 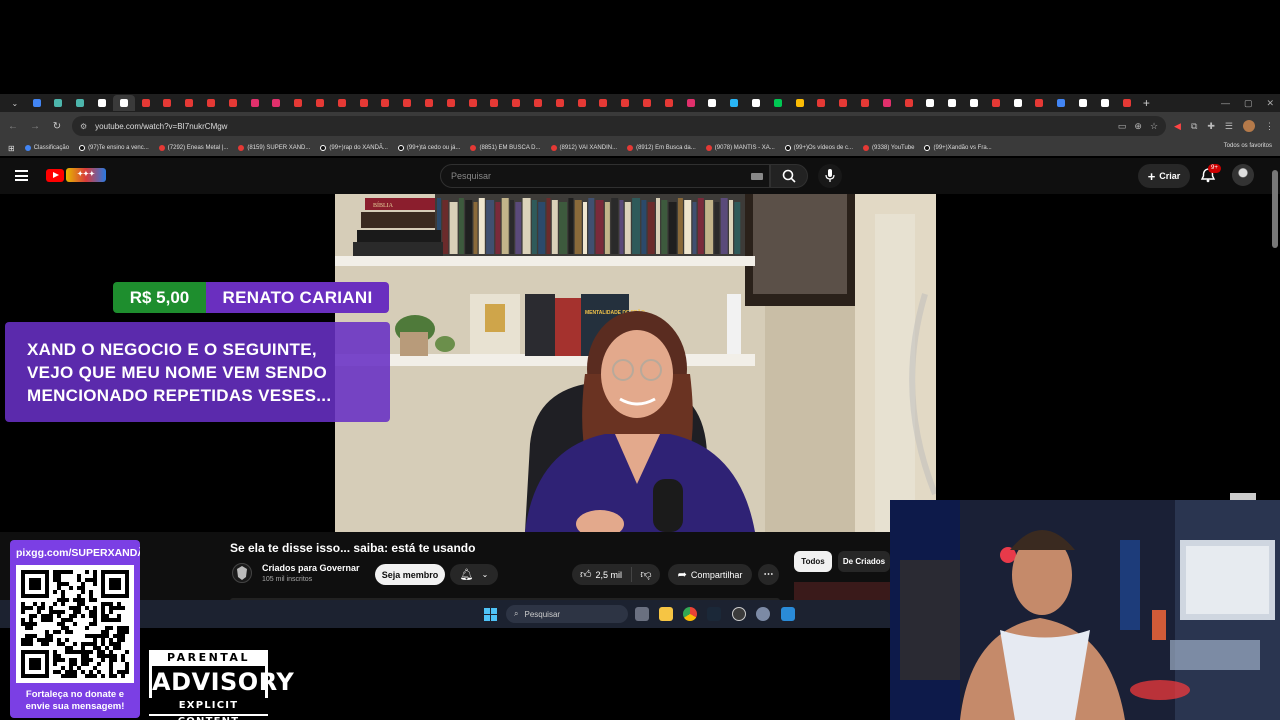 I want to click on maximize-icon: ▢, so click(x=1248, y=103).